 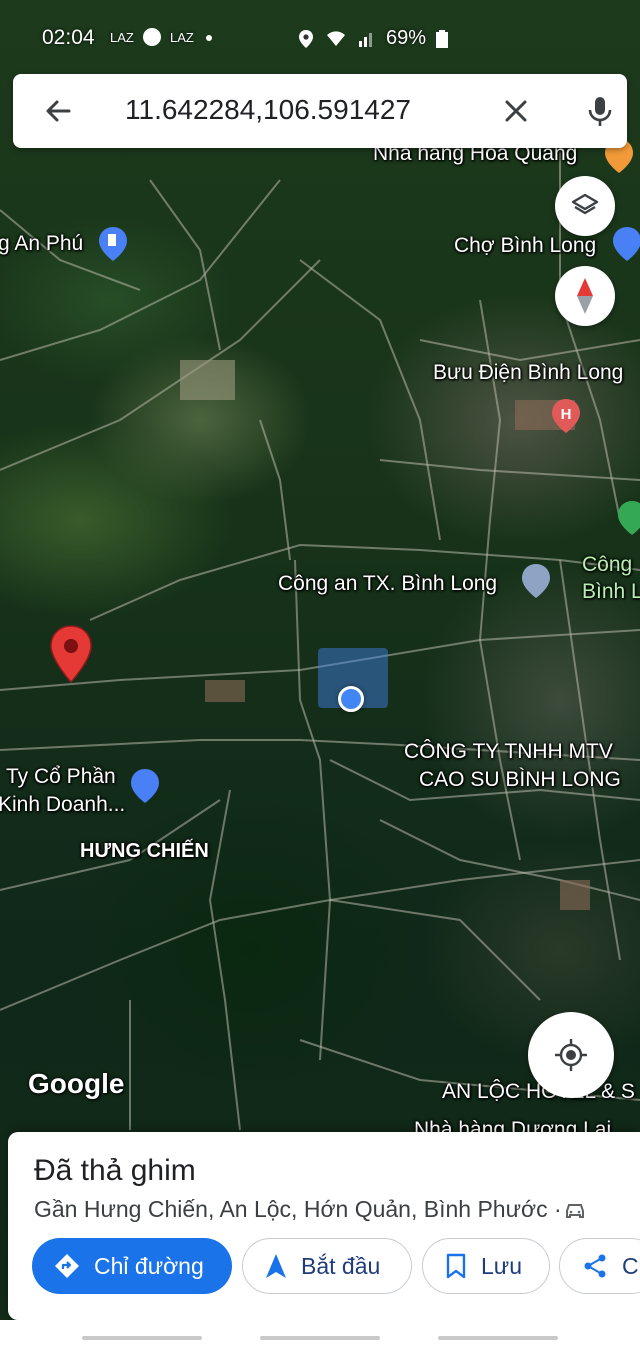 I want to click on search-query: 11.642284,106.591427, so click(x=268, y=110).